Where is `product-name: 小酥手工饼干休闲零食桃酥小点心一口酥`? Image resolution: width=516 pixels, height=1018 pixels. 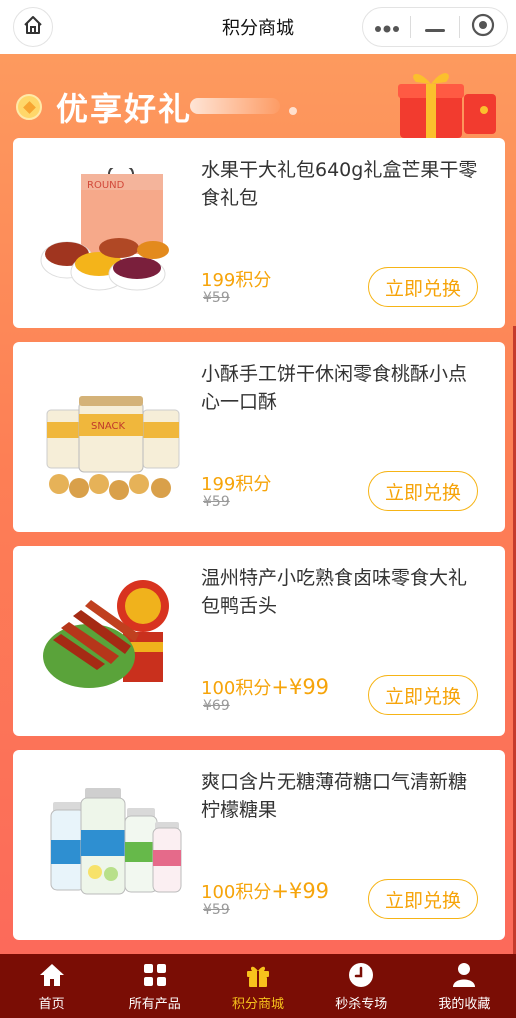 product-name: 小酥手工饼干休闲零食桃酥小点心一口酥 is located at coordinates (334, 388).